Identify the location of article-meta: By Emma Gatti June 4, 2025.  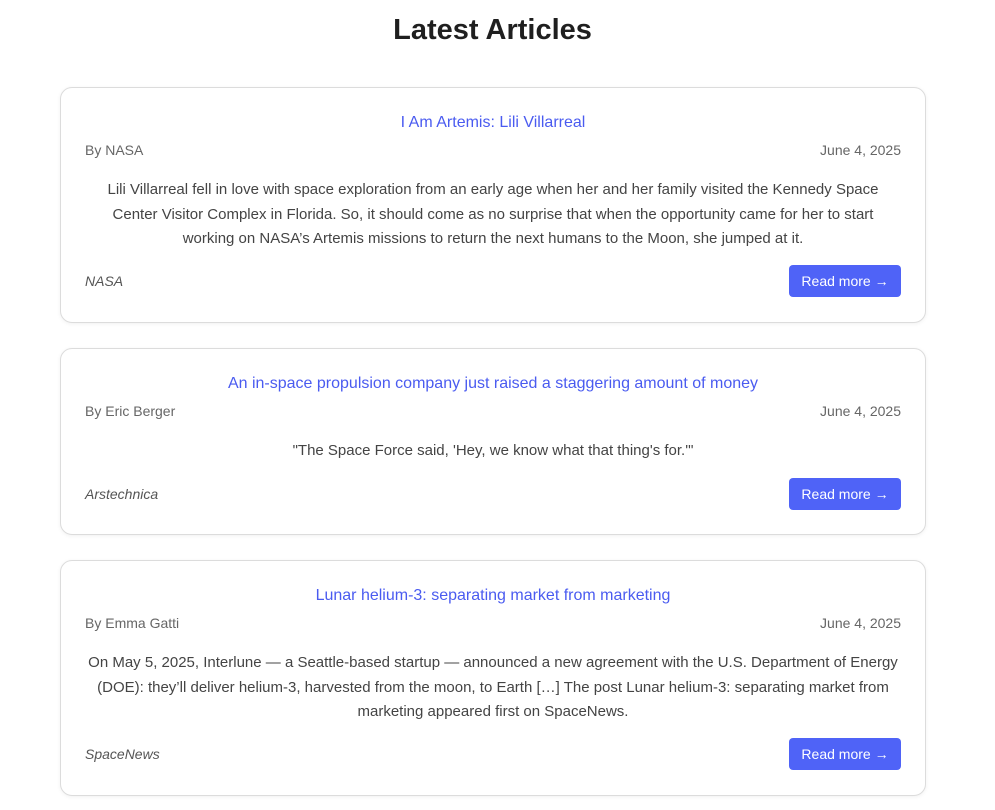
(493, 624).